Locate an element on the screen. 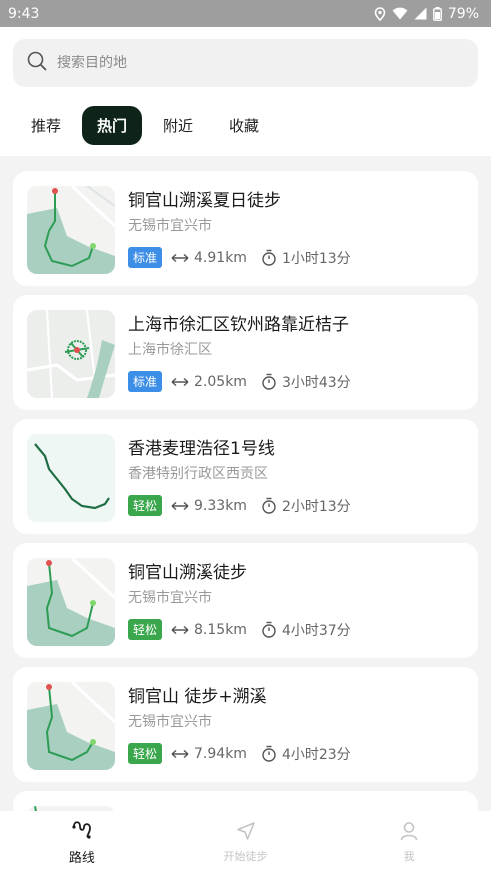  route-location: 香港特别行政区西贡区 is located at coordinates (198, 474).